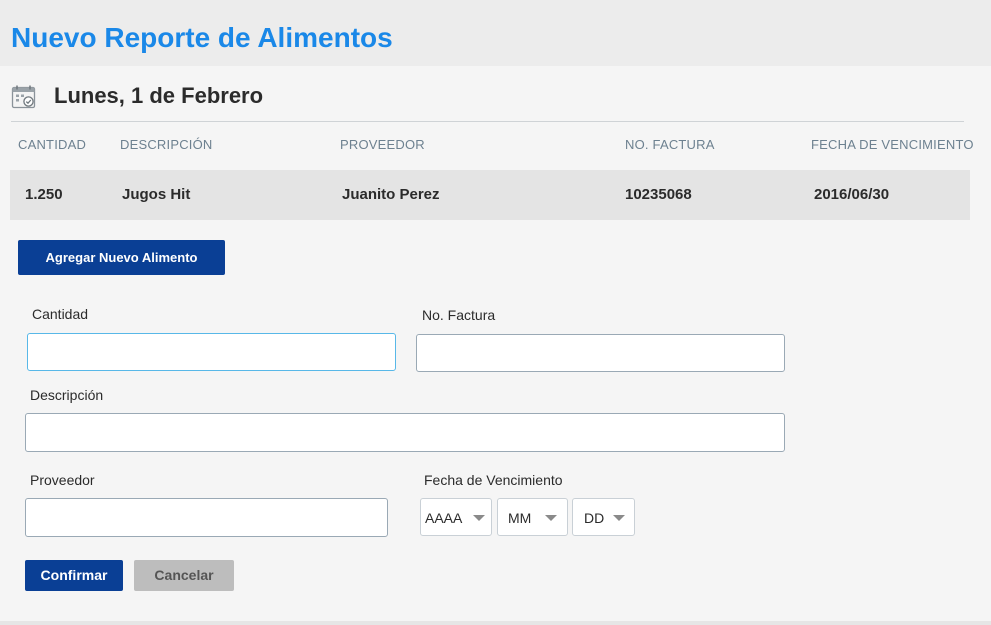  Describe the element at coordinates (391, 194) in the screenshot. I see `cell-supplier: Juanito Perez` at that location.